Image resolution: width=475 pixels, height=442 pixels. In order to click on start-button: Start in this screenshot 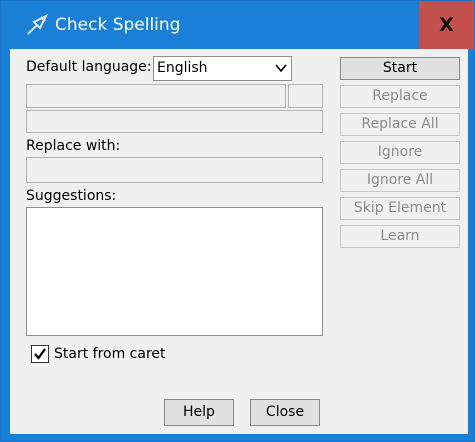, I will do `click(400, 68)`.